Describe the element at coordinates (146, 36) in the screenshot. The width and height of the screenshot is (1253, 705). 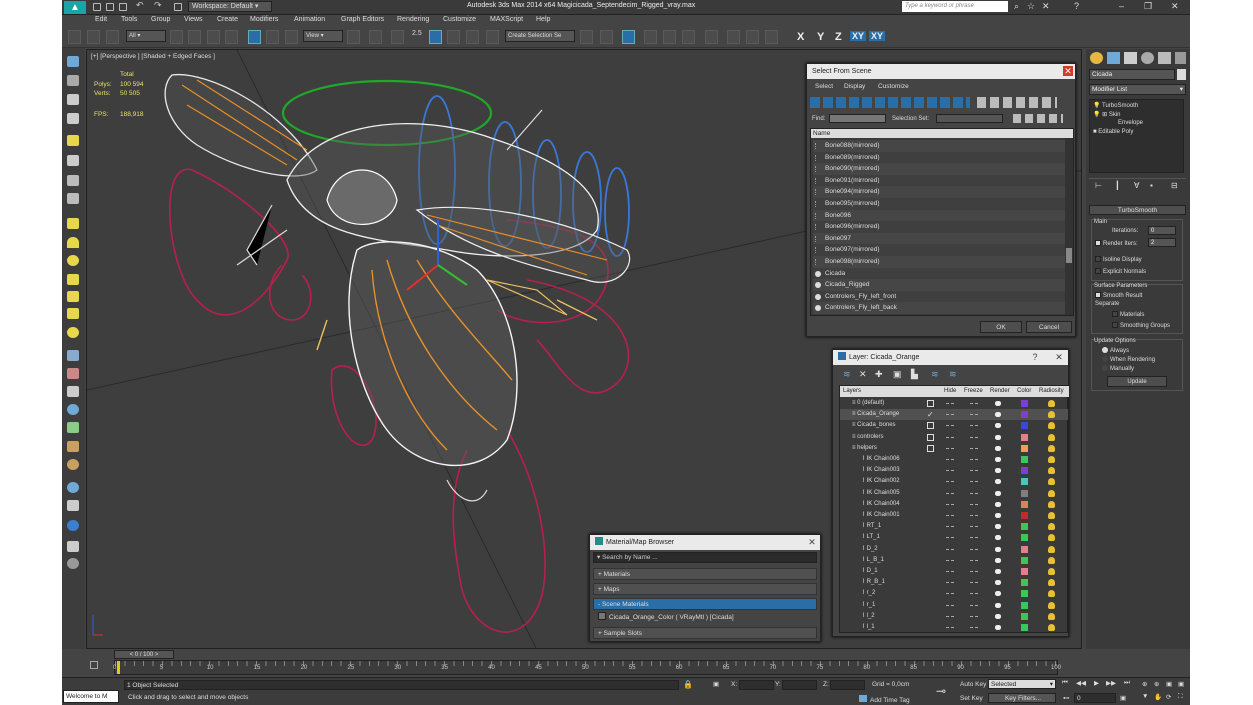
I see `selection-filter-dropdown: All ▾` at that location.